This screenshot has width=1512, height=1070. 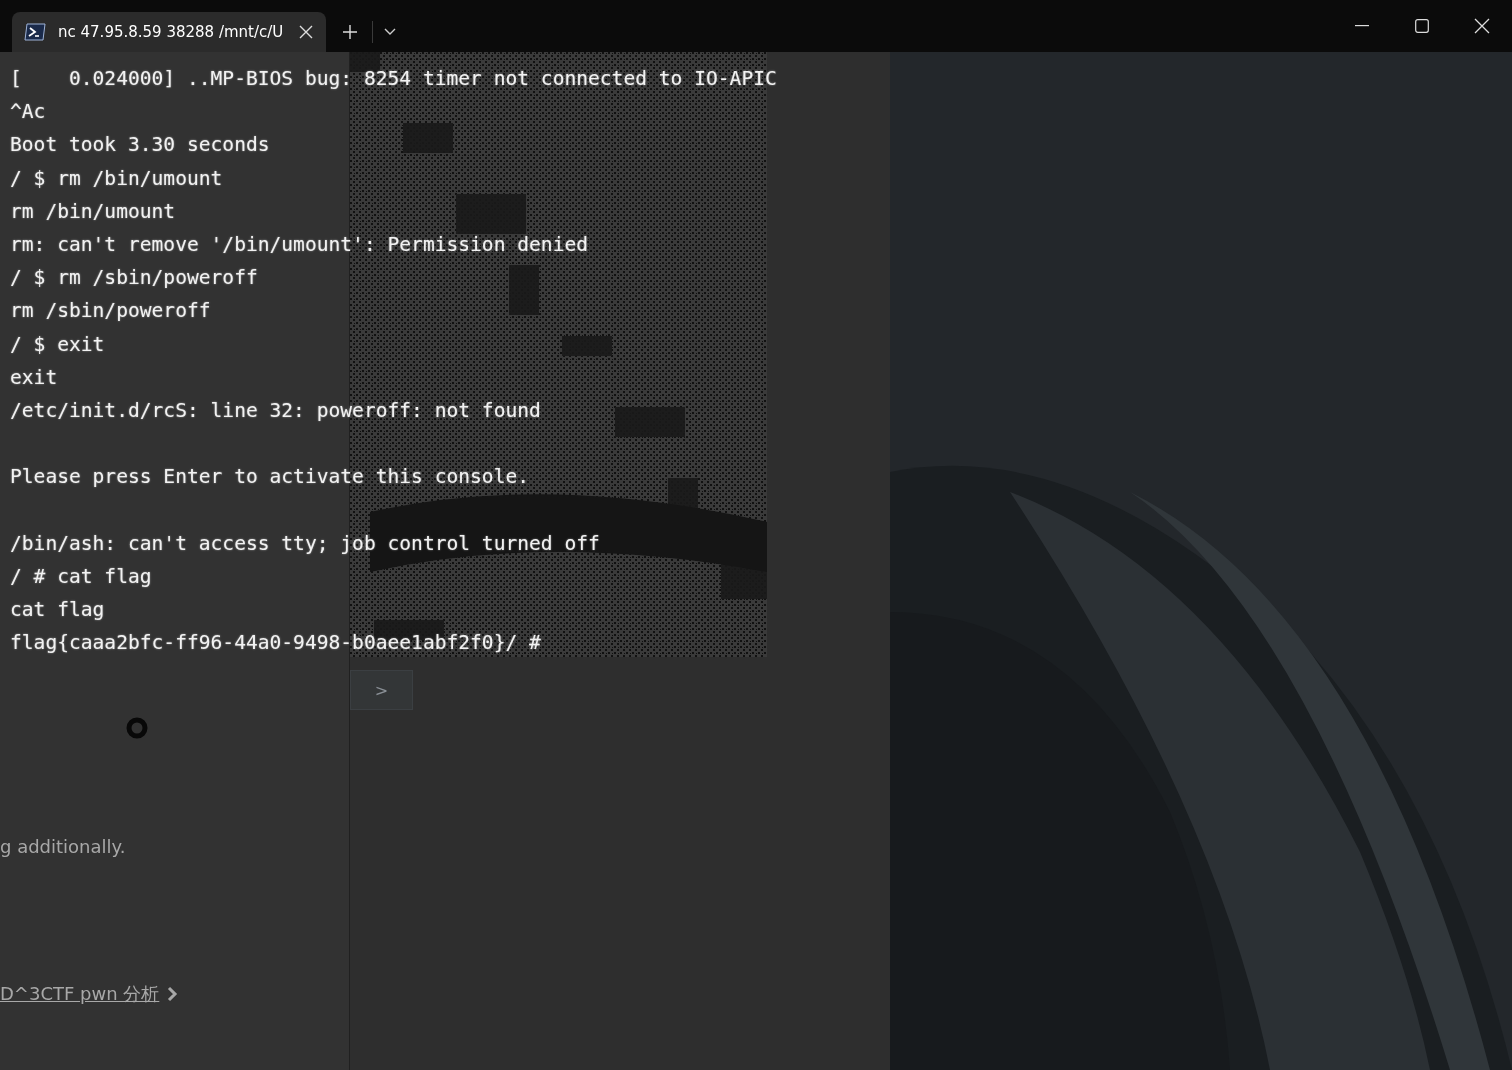 I want to click on terminal-line: flag{caaa2bfc-ff96-44a0-9498-b0aee1abf2f0}/ #, so click(x=275, y=643).